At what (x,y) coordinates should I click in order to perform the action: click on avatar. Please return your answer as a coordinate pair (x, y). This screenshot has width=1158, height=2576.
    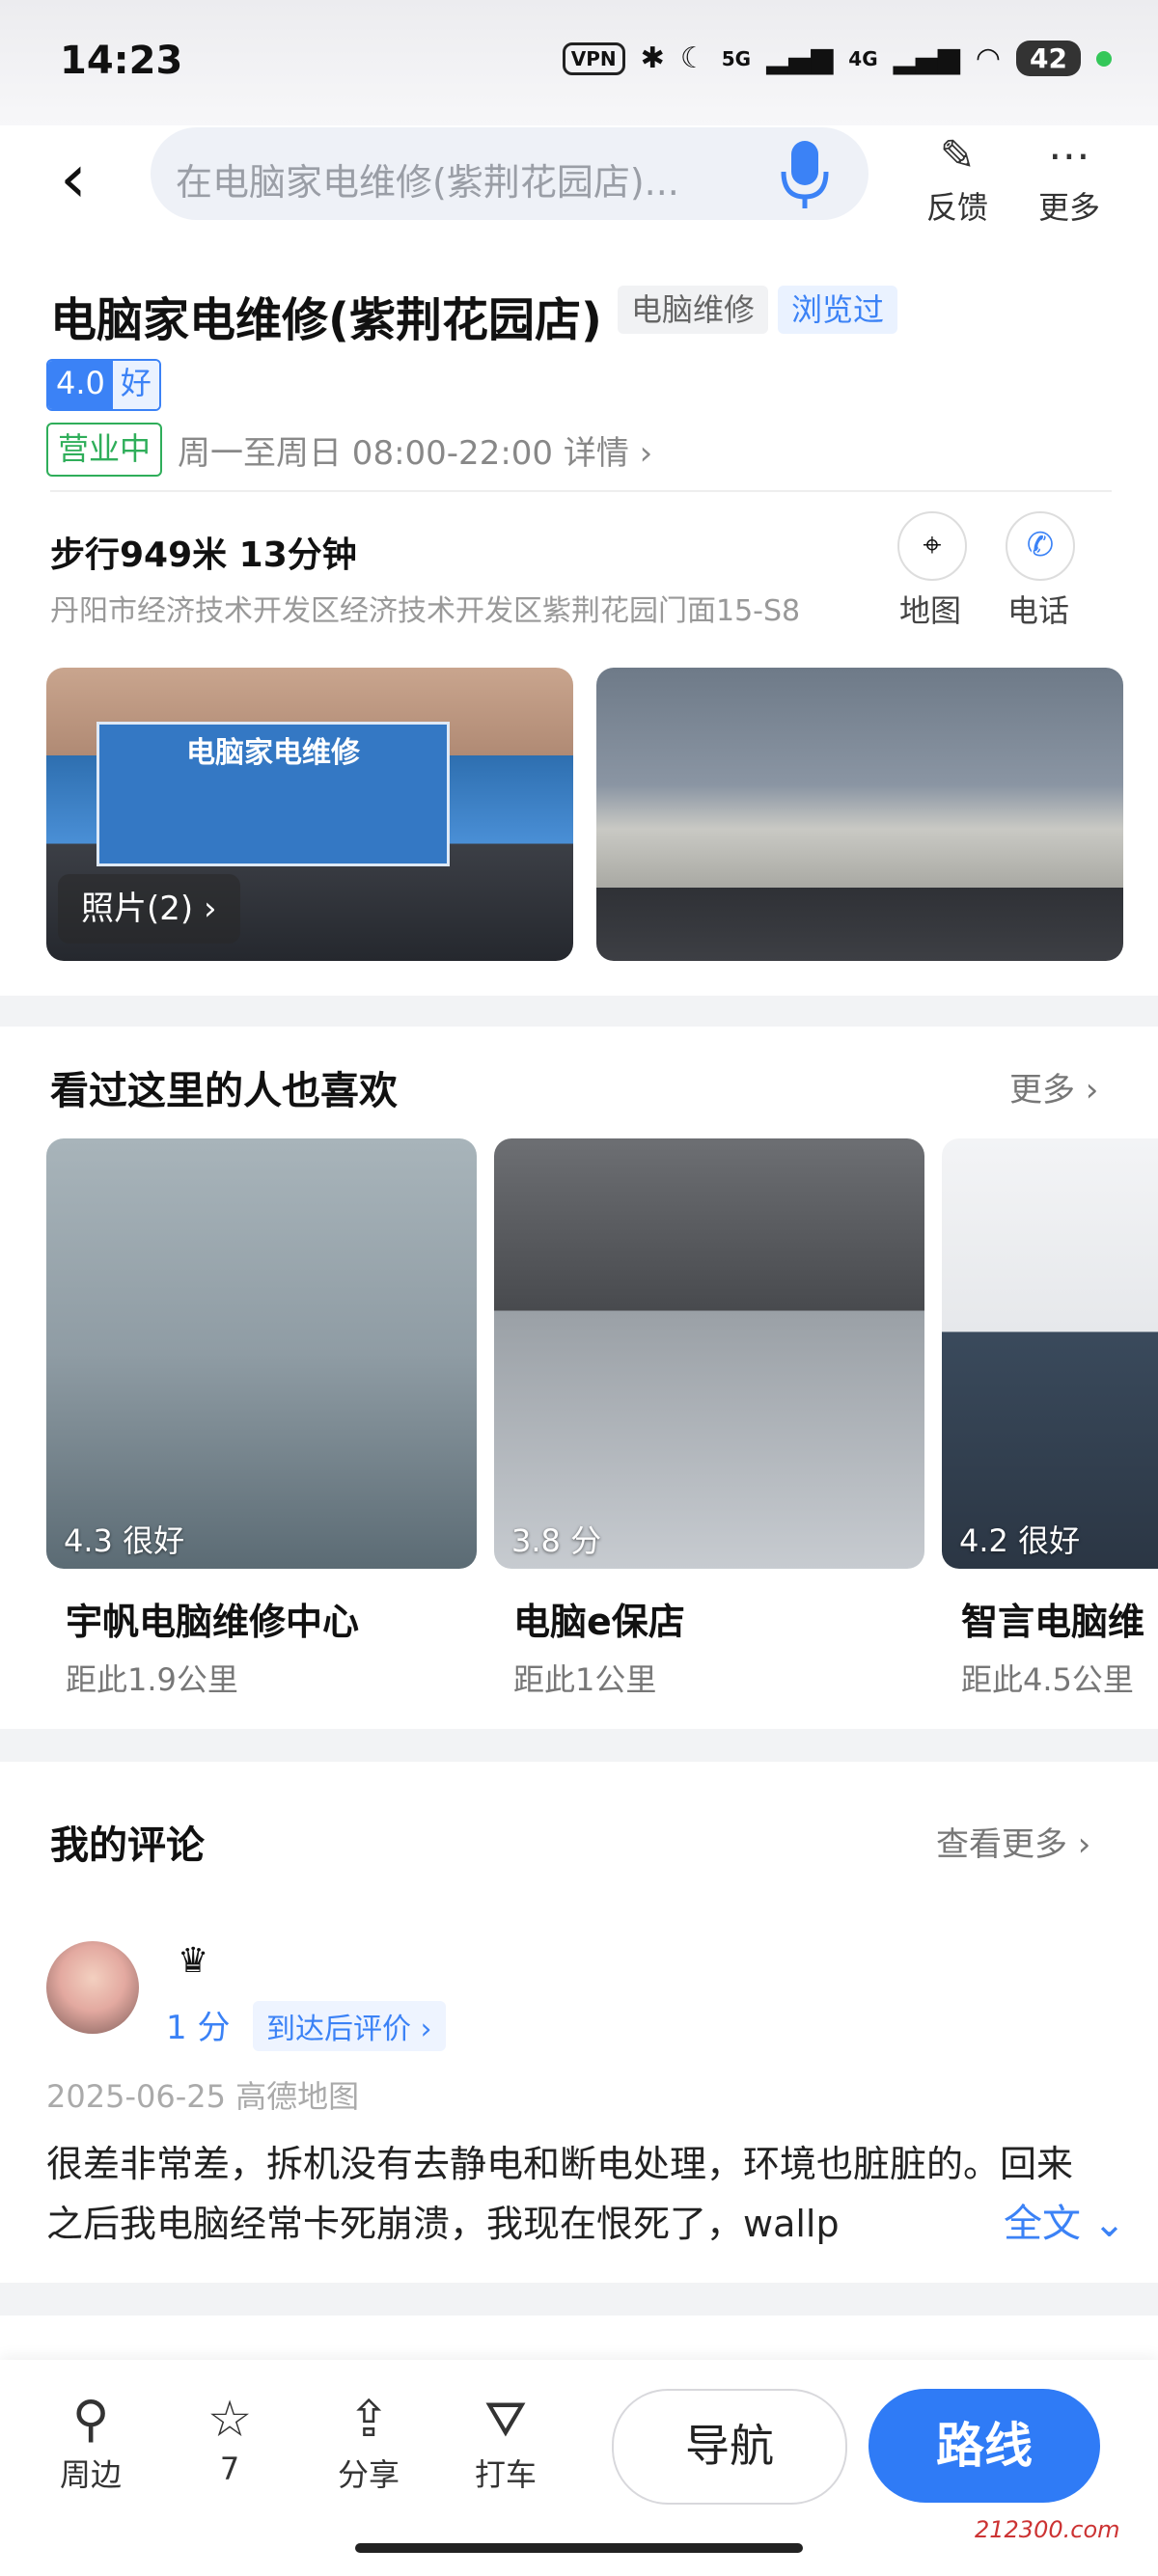
    Looking at the image, I should click on (92, 1988).